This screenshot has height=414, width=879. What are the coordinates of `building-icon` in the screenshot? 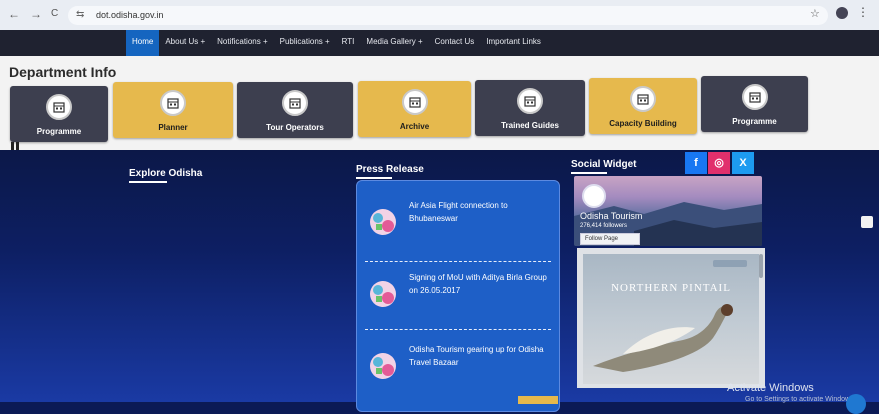 It's located at (643, 99).